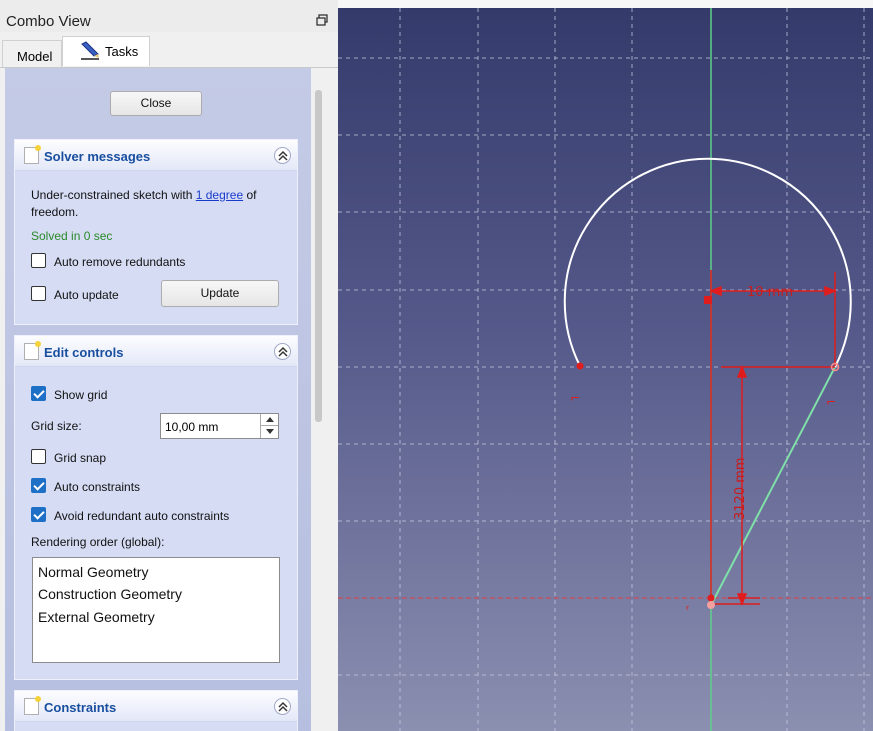 The width and height of the screenshot is (873, 731). Describe the element at coordinates (269, 432) in the screenshot. I see `spin-down-icon` at that location.